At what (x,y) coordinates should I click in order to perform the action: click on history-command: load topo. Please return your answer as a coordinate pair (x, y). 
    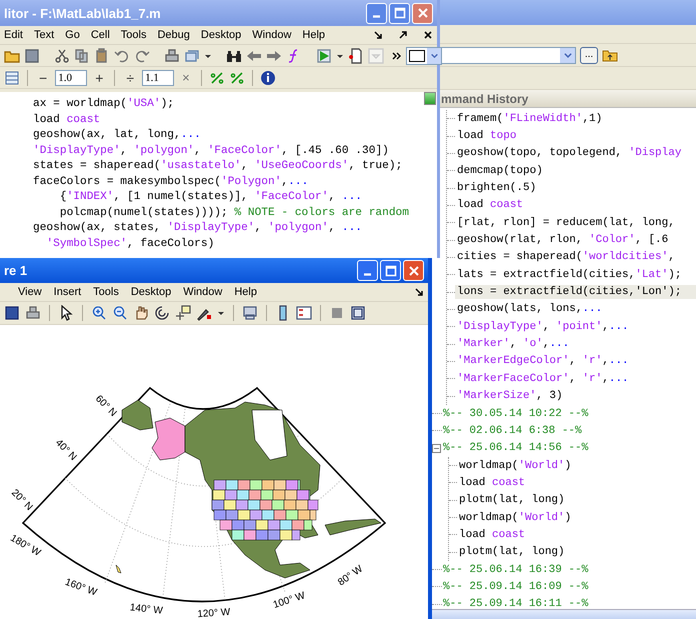
    Looking at the image, I should click on (575, 136).